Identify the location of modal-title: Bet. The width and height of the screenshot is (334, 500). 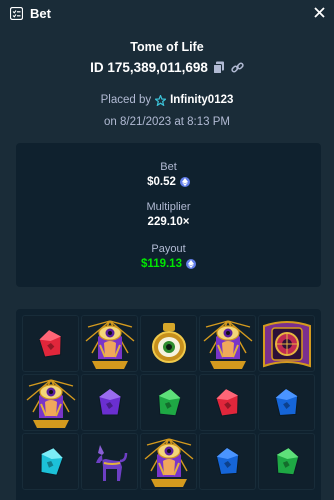
(40, 13).